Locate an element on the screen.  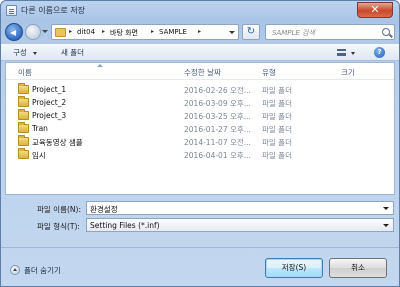
file-name: 교육동영상 샘플 is located at coordinates (57, 142).